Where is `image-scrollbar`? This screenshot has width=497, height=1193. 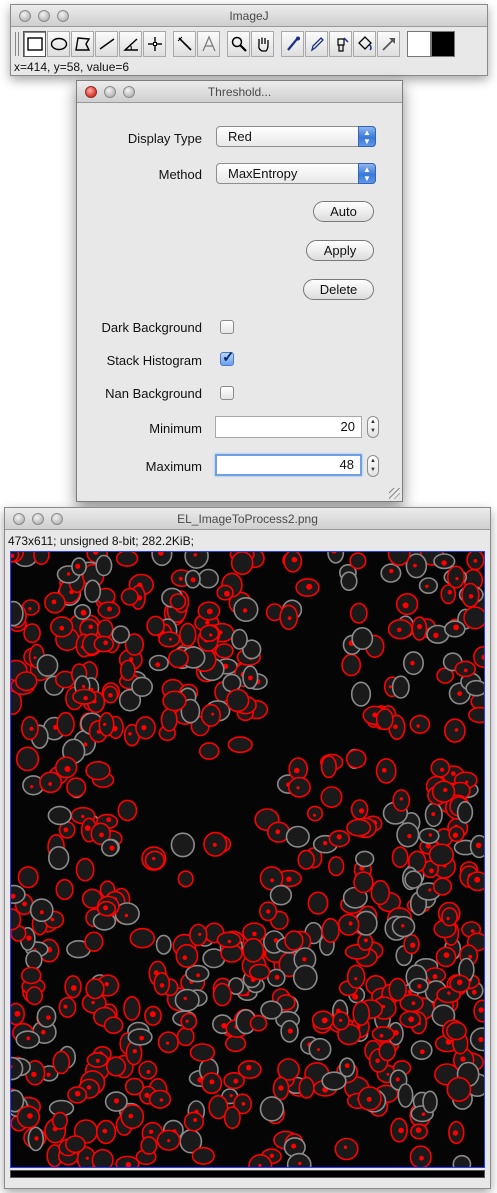 image-scrollbar is located at coordinates (247, 1174).